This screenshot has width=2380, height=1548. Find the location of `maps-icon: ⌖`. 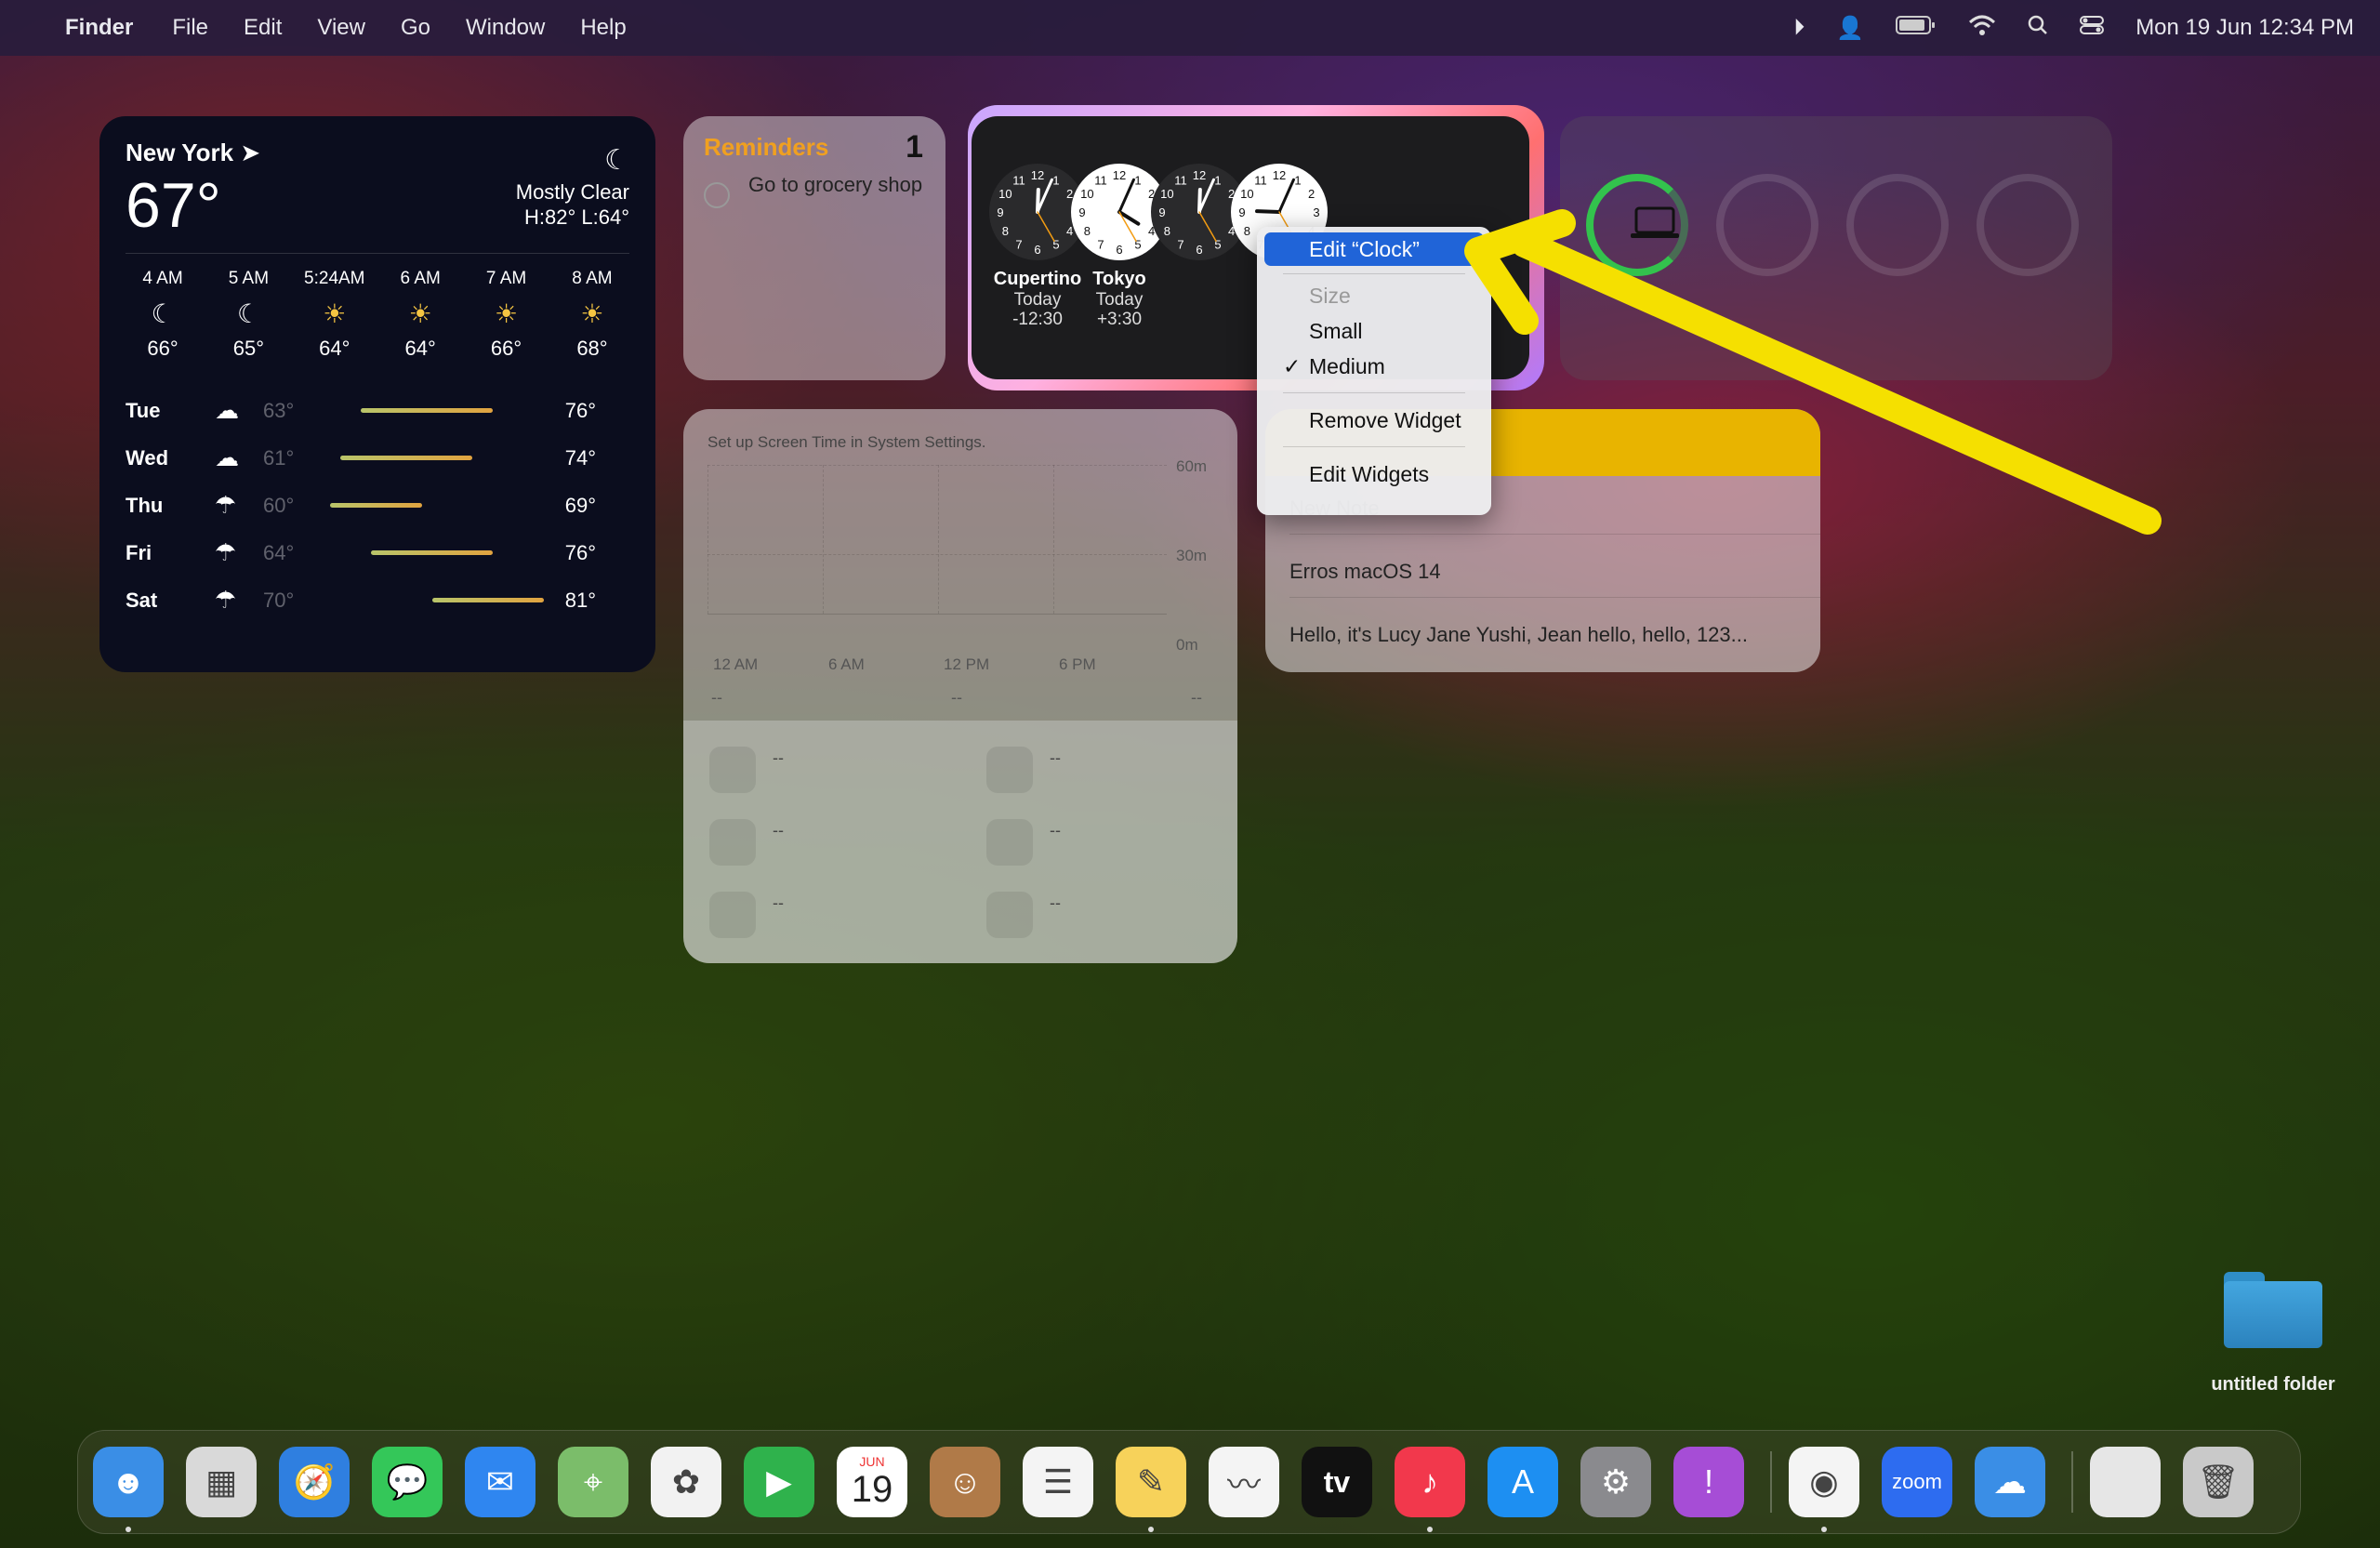

maps-icon: ⌖ is located at coordinates (593, 1482).